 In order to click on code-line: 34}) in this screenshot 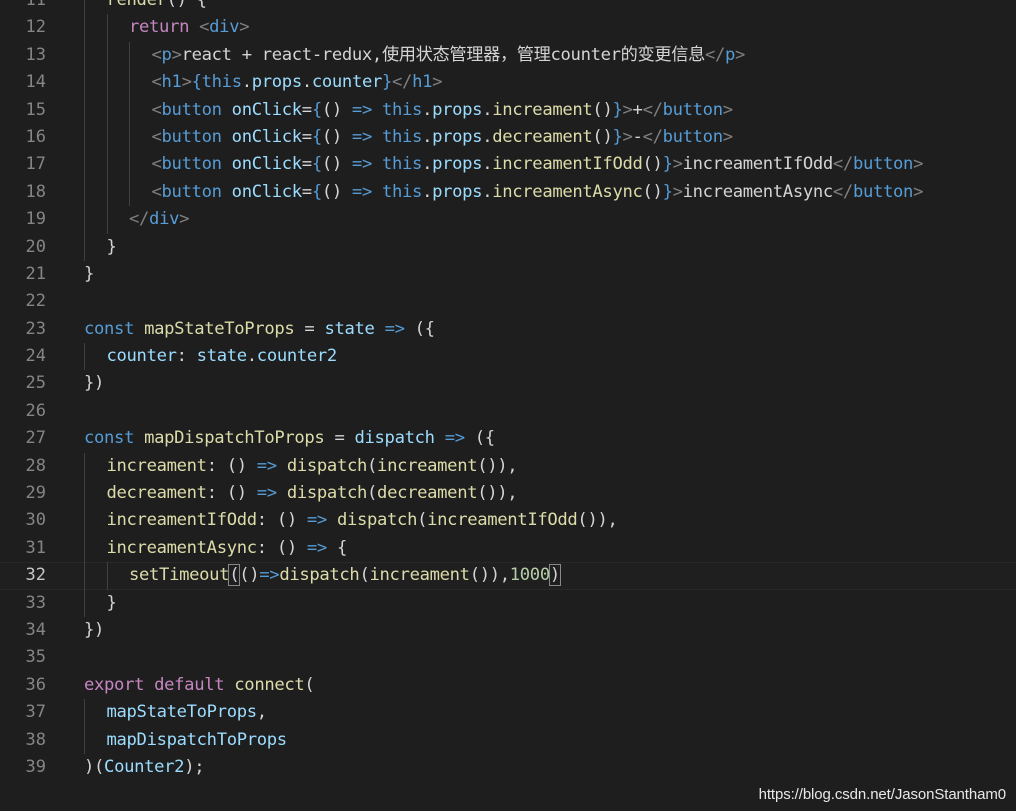, I will do `click(508, 630)`.